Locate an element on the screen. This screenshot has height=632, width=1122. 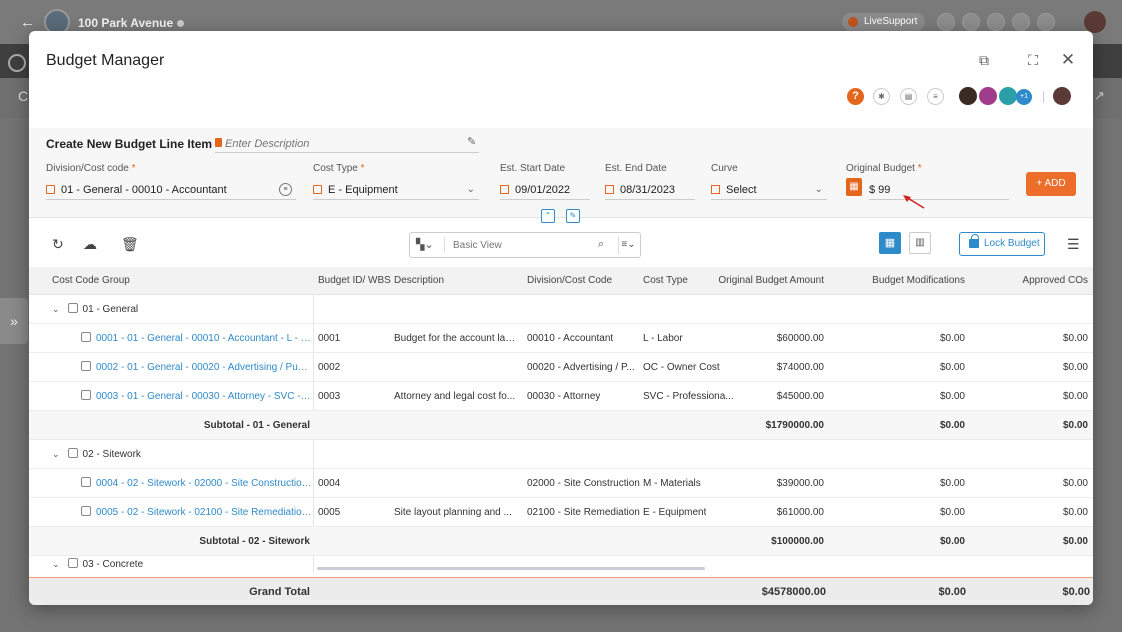
reports-icon: ≡ is located at coordinates (935, 96).